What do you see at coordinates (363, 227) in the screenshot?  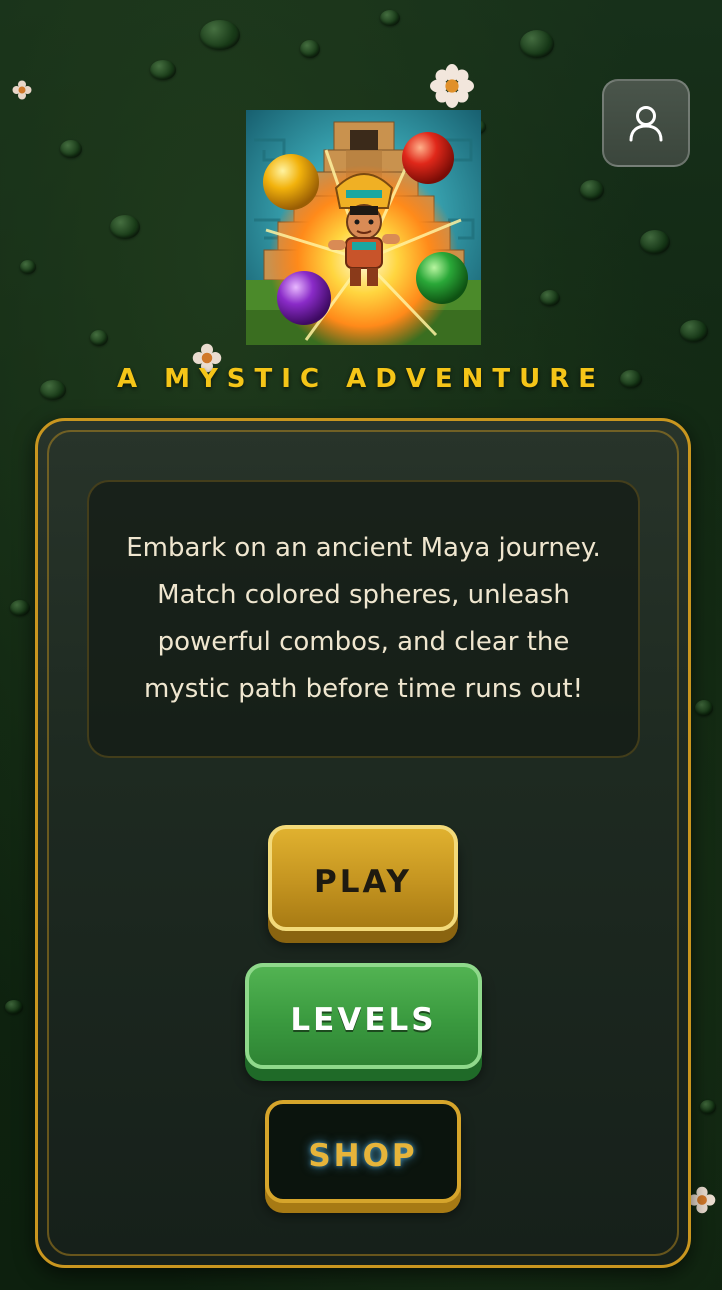 I see `game-key-art` at bounding box center [363, 227].